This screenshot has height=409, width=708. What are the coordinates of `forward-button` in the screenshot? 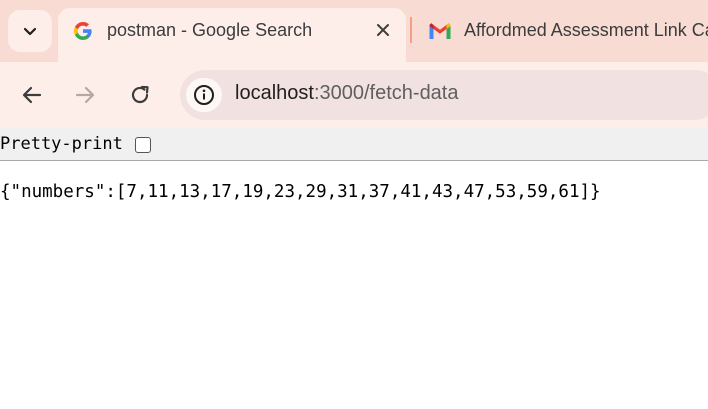 It's located at (85, 95).